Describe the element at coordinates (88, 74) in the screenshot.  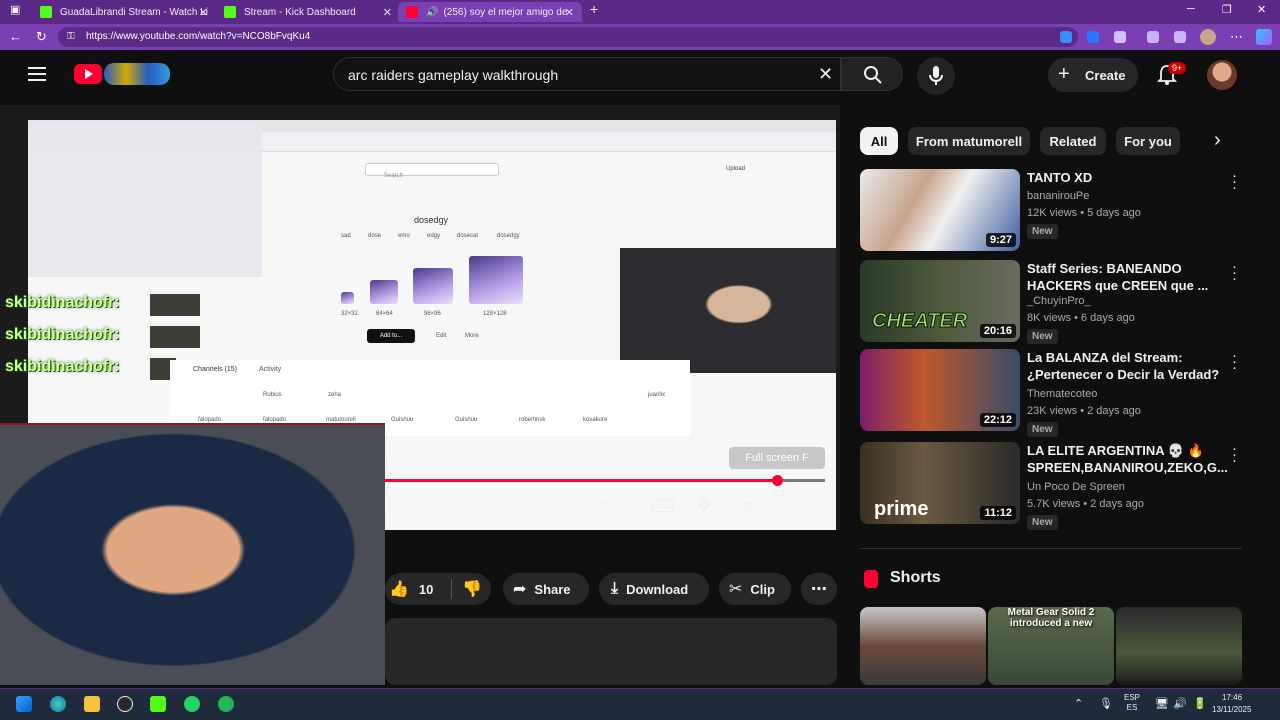
I see `youtube-logo` at that location.